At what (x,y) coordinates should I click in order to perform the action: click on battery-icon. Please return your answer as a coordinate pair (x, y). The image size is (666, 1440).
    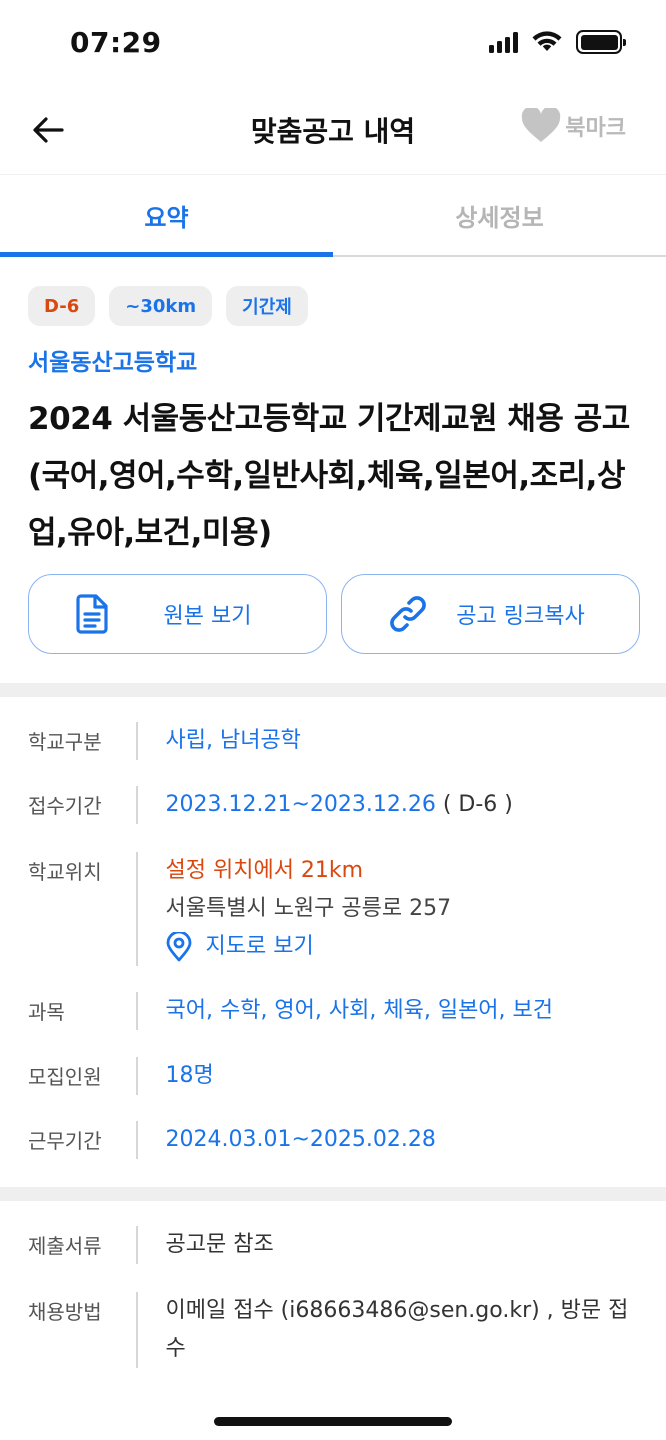
    Looking at the image, I should click on (601, 42).